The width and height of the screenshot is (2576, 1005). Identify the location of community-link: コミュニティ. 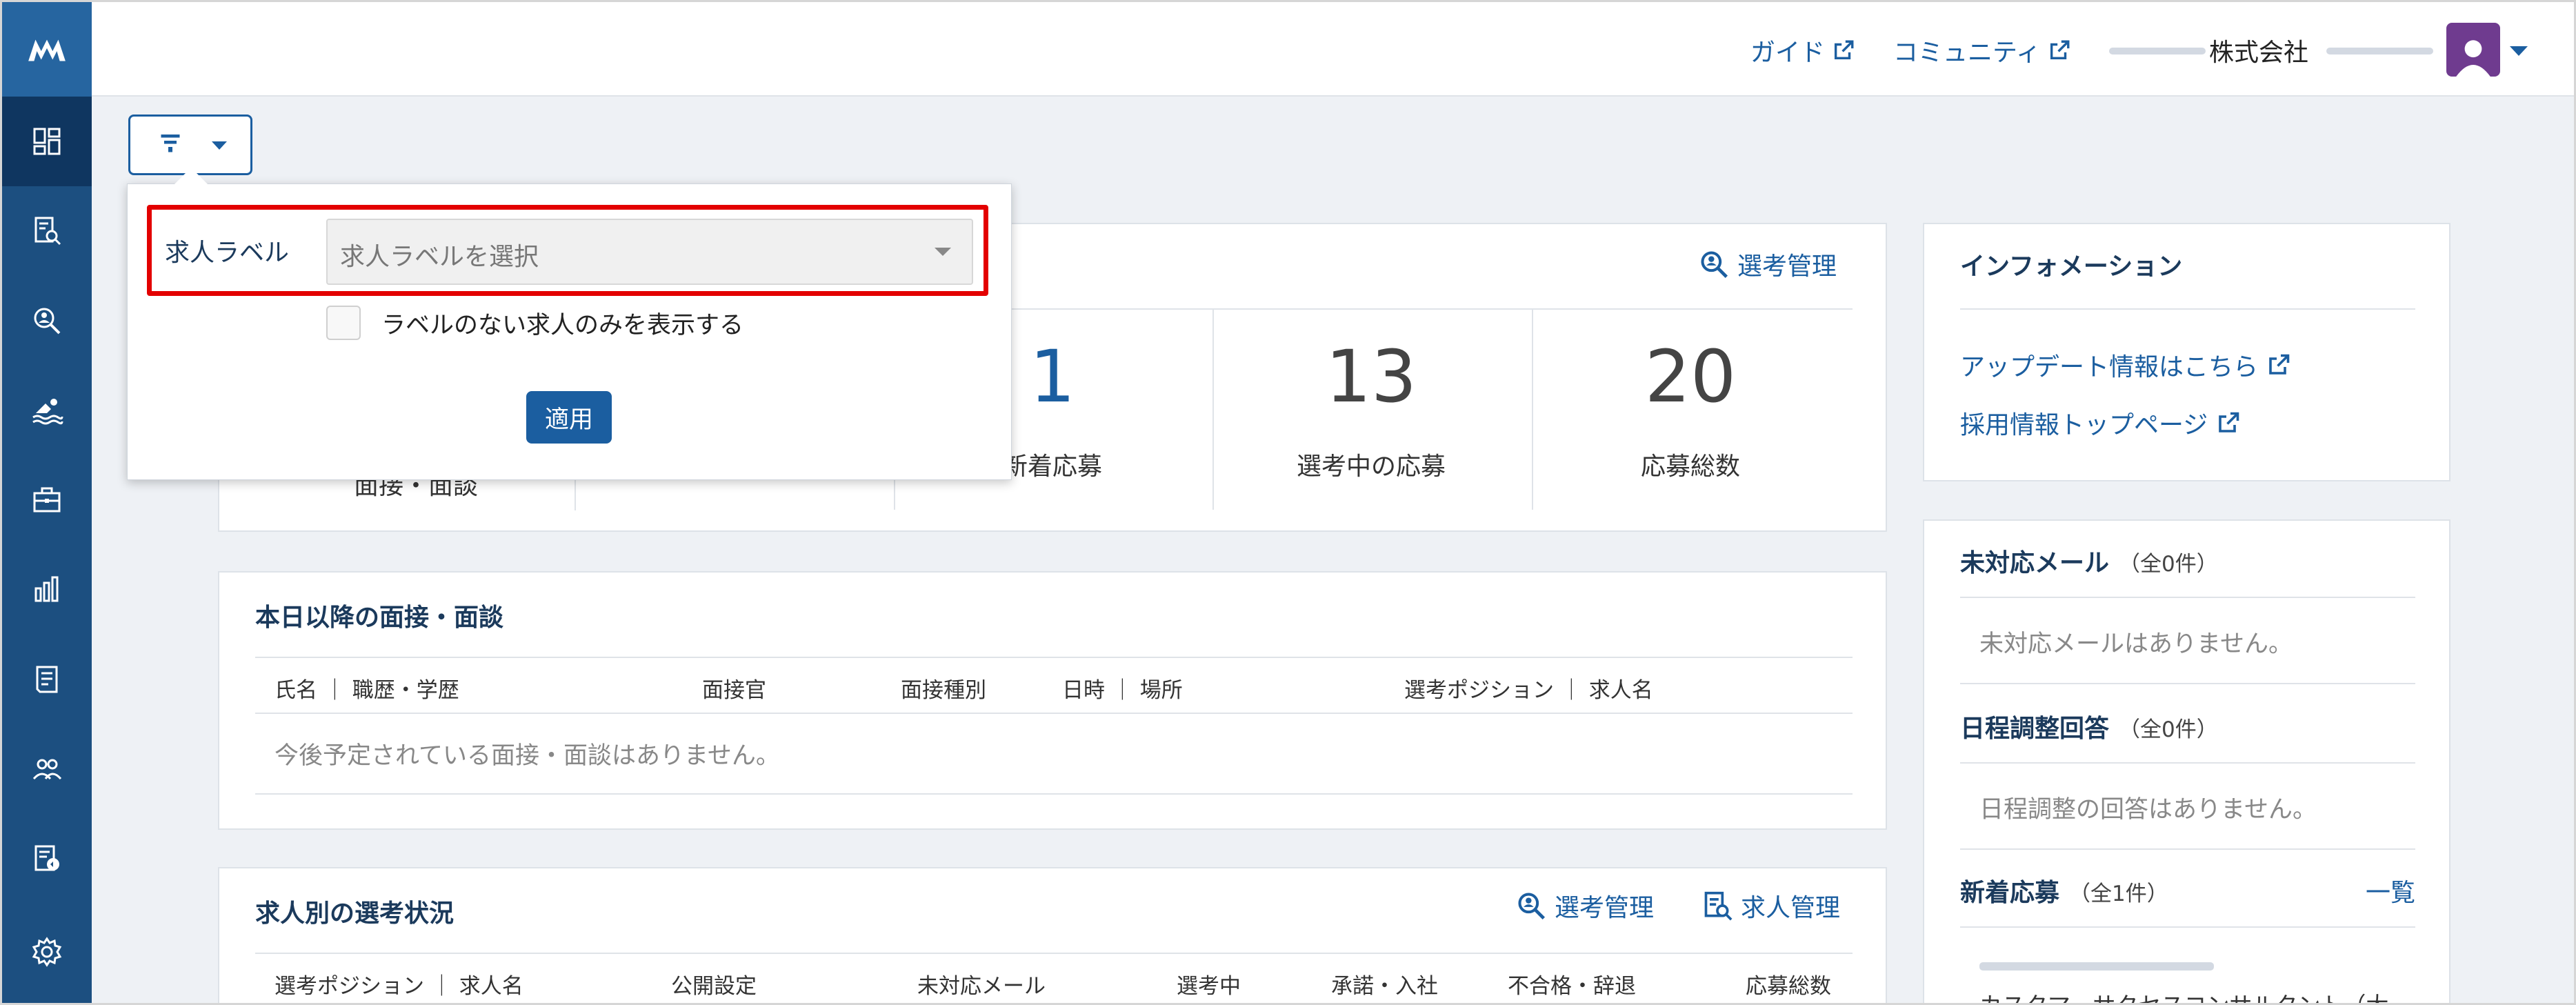
(1982, 50).